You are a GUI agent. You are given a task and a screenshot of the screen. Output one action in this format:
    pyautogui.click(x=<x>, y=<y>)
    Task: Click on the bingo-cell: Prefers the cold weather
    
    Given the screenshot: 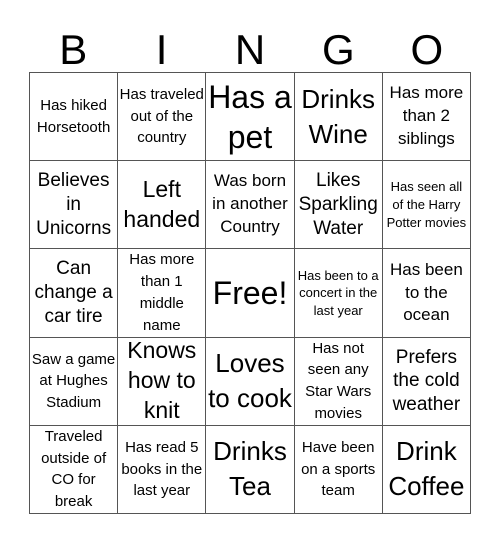 What is the action you would take?
    pyautogui.click(x=426, y=381)
    